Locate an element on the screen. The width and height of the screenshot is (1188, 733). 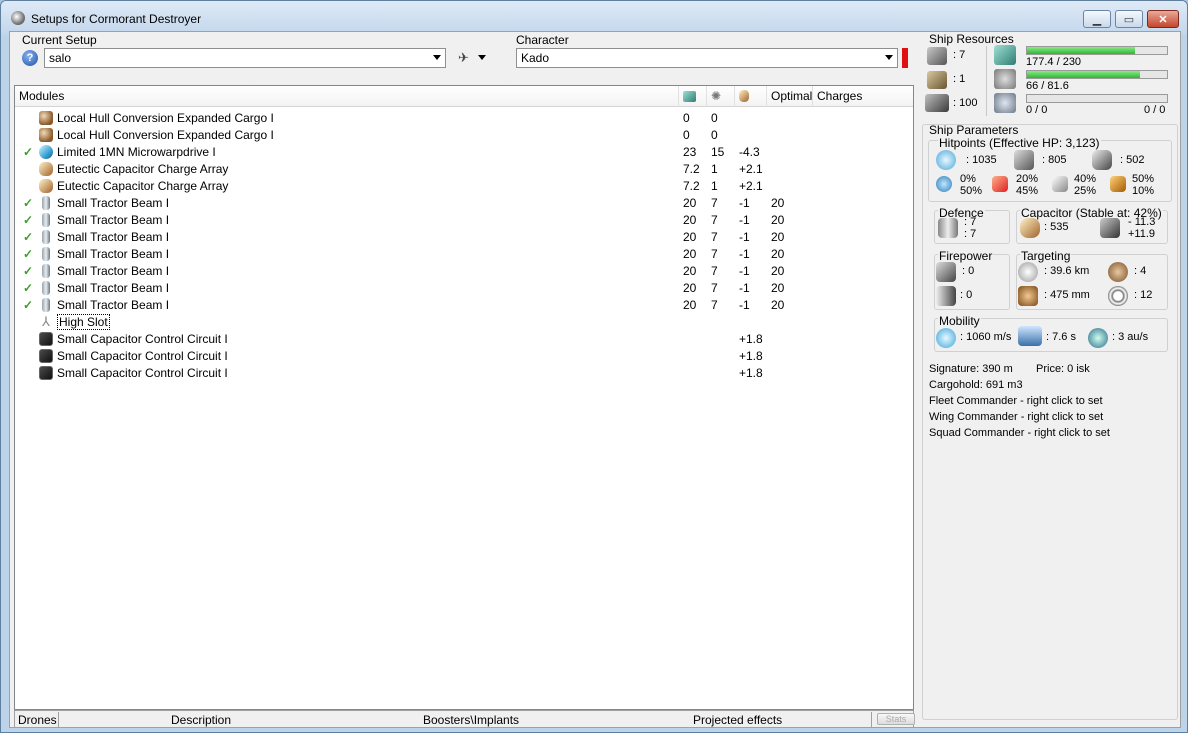
column-powergrid: ✺ is located at coordinates (721, 96).